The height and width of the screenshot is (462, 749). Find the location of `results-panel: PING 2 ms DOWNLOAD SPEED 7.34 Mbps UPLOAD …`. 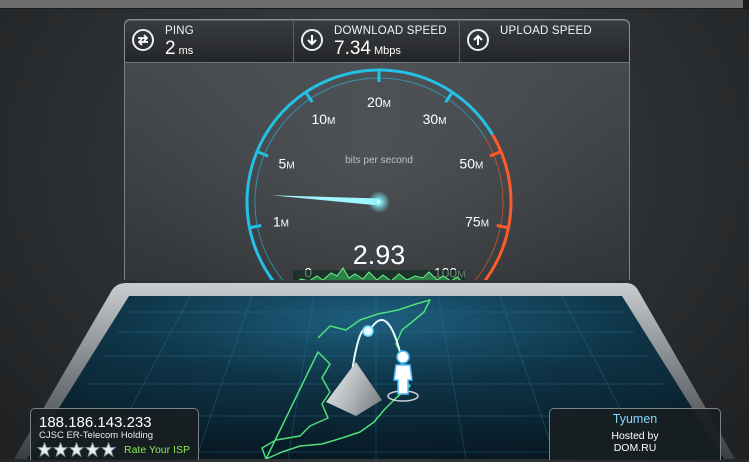

results-panel: PING 2 ms DOWNLOAD SPEED 7.34 Mbps UPLOAD … is located at coordinates (377, 41).